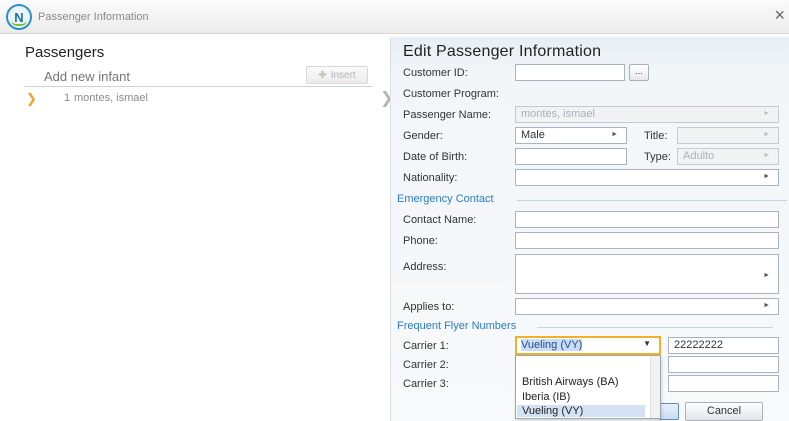 The image size is (789, 421). I want to click on passenger-name-label: Passenger Name:, so click(447, 115).